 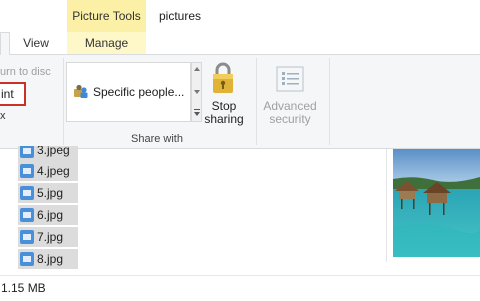 I want to click on stop-sharing-button: Stop sharing, so click(x=224, y=113).